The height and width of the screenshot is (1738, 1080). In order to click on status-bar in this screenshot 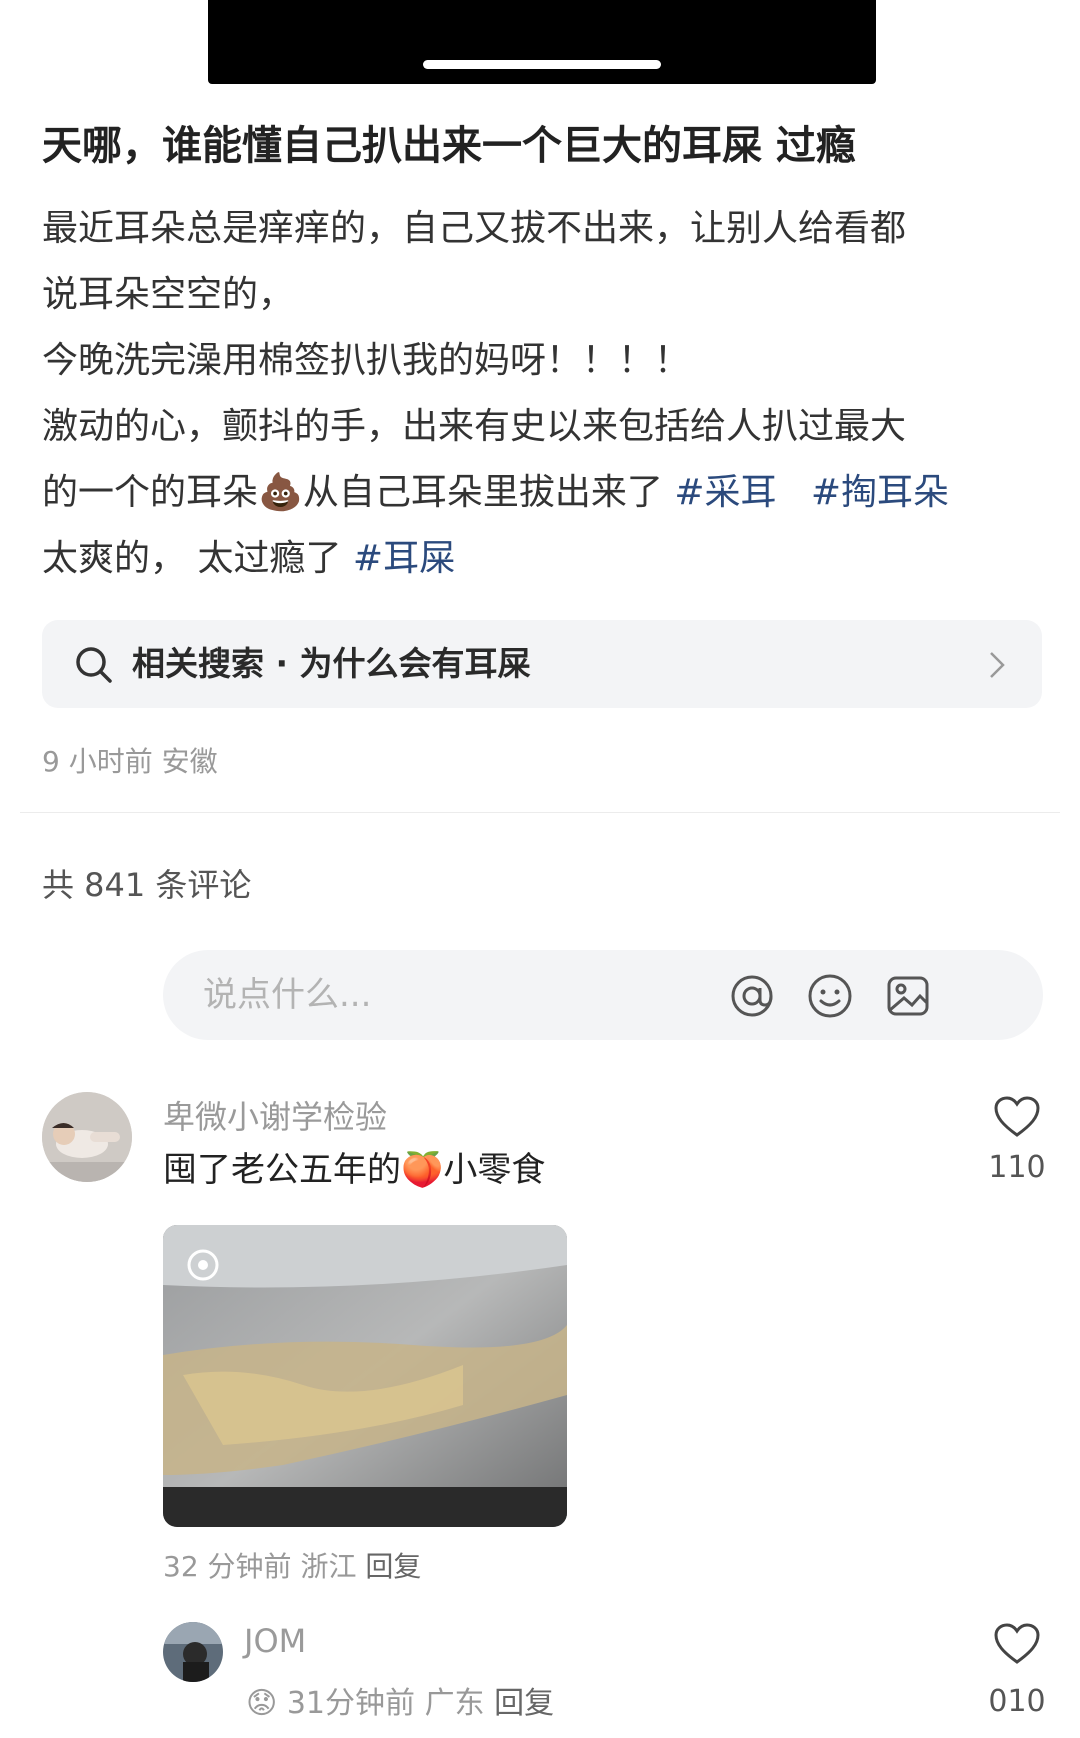, I will do `click(542, 42)`.